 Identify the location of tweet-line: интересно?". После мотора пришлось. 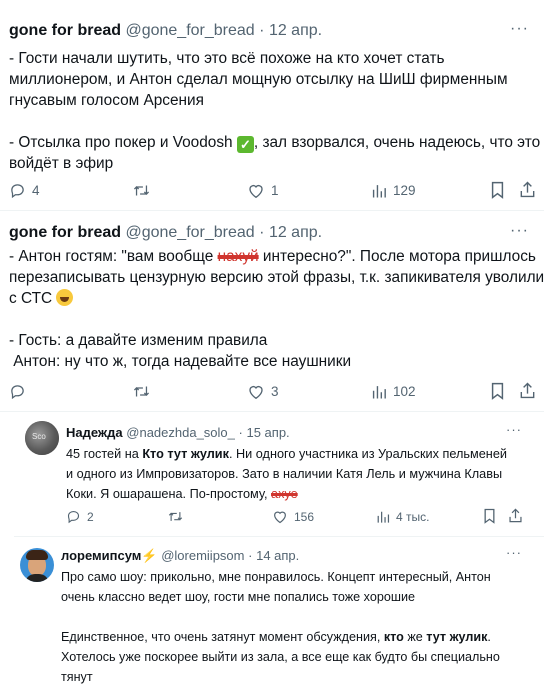
(397, 256).